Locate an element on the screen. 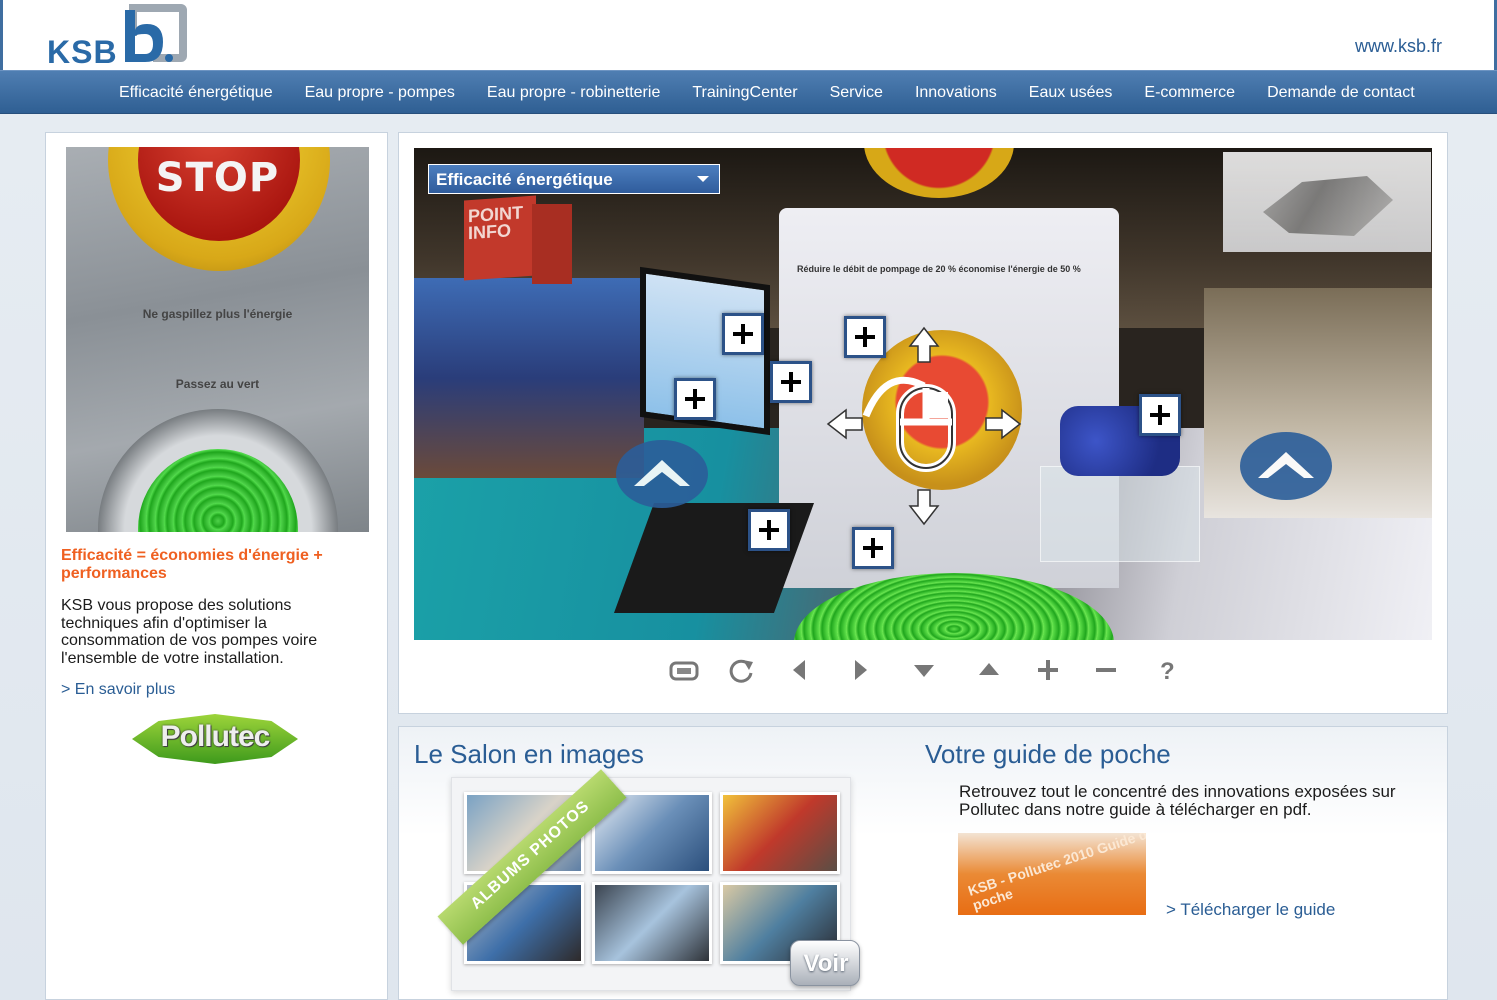 The width and height of the screenshot is (1497, 1000). nav-item-efficacite: Efficacité énergétique is located at coordinates (196, 93).